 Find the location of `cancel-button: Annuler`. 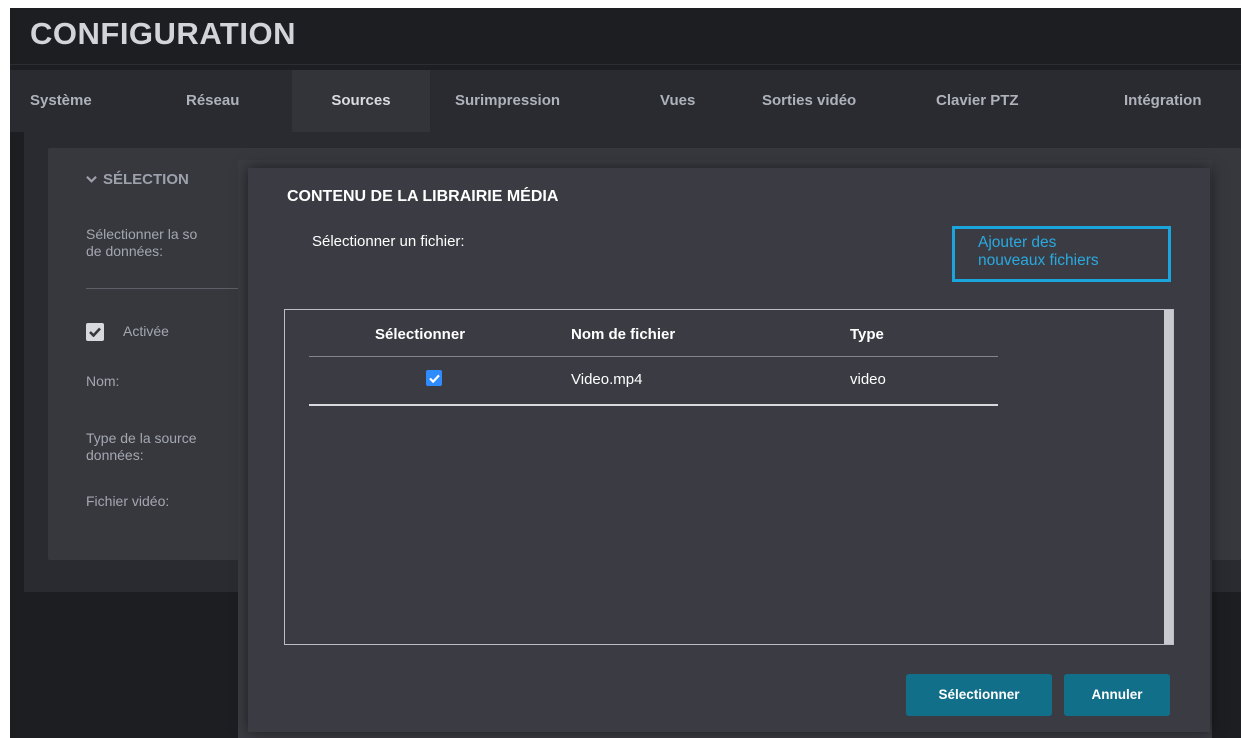

cancel-button: Annuler is located at coordinates (1117, 695).